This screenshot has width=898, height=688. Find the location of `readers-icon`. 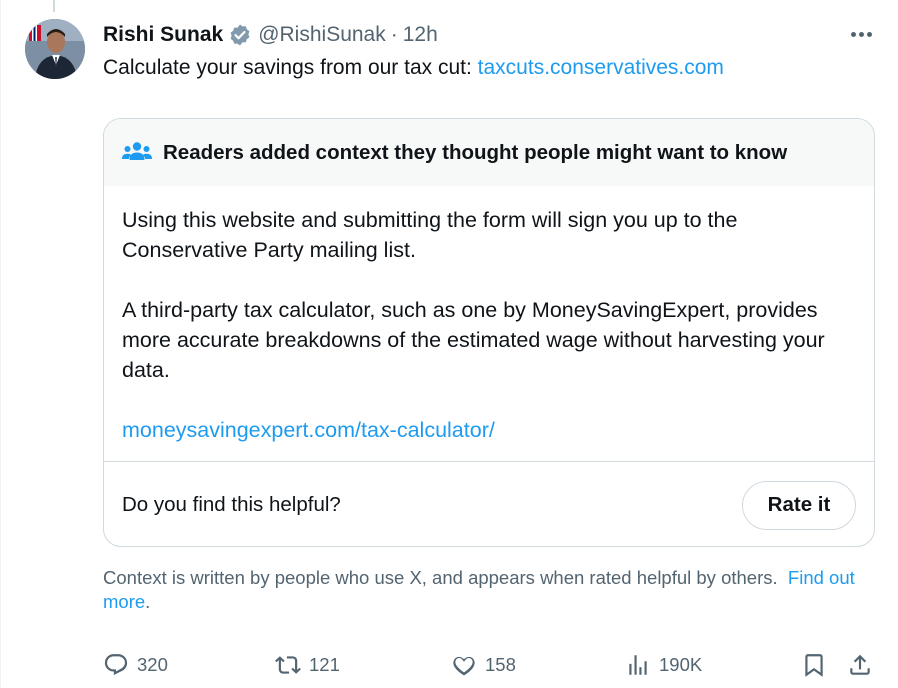

readers-icon is located at coordinates (137, 153).